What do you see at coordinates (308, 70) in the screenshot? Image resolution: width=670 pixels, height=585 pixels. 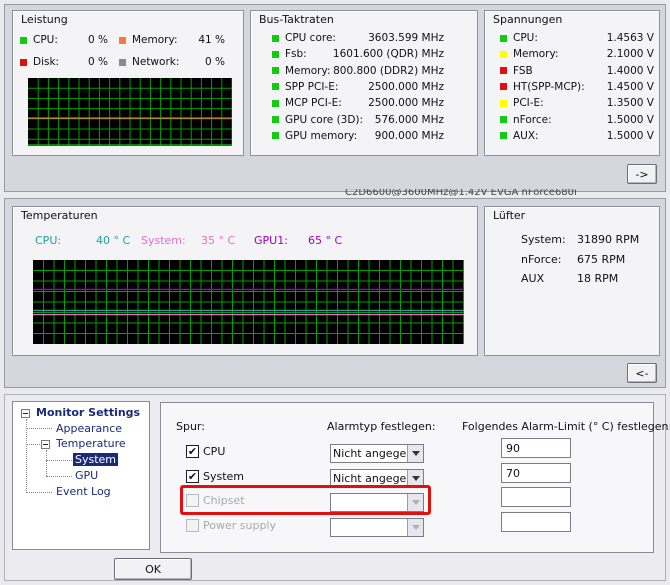 I see `bus-row-label: Memory:` at bounding box center [308, 70].